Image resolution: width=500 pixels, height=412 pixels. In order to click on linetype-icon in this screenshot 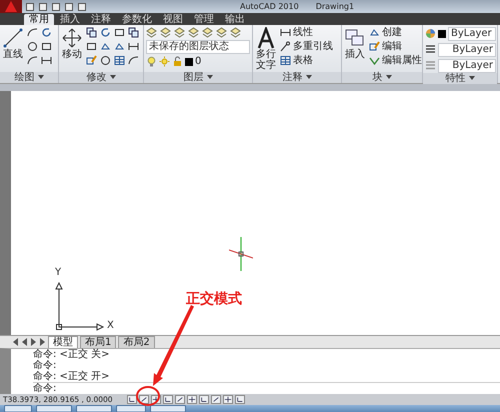, I will do `click(430, 50)`.